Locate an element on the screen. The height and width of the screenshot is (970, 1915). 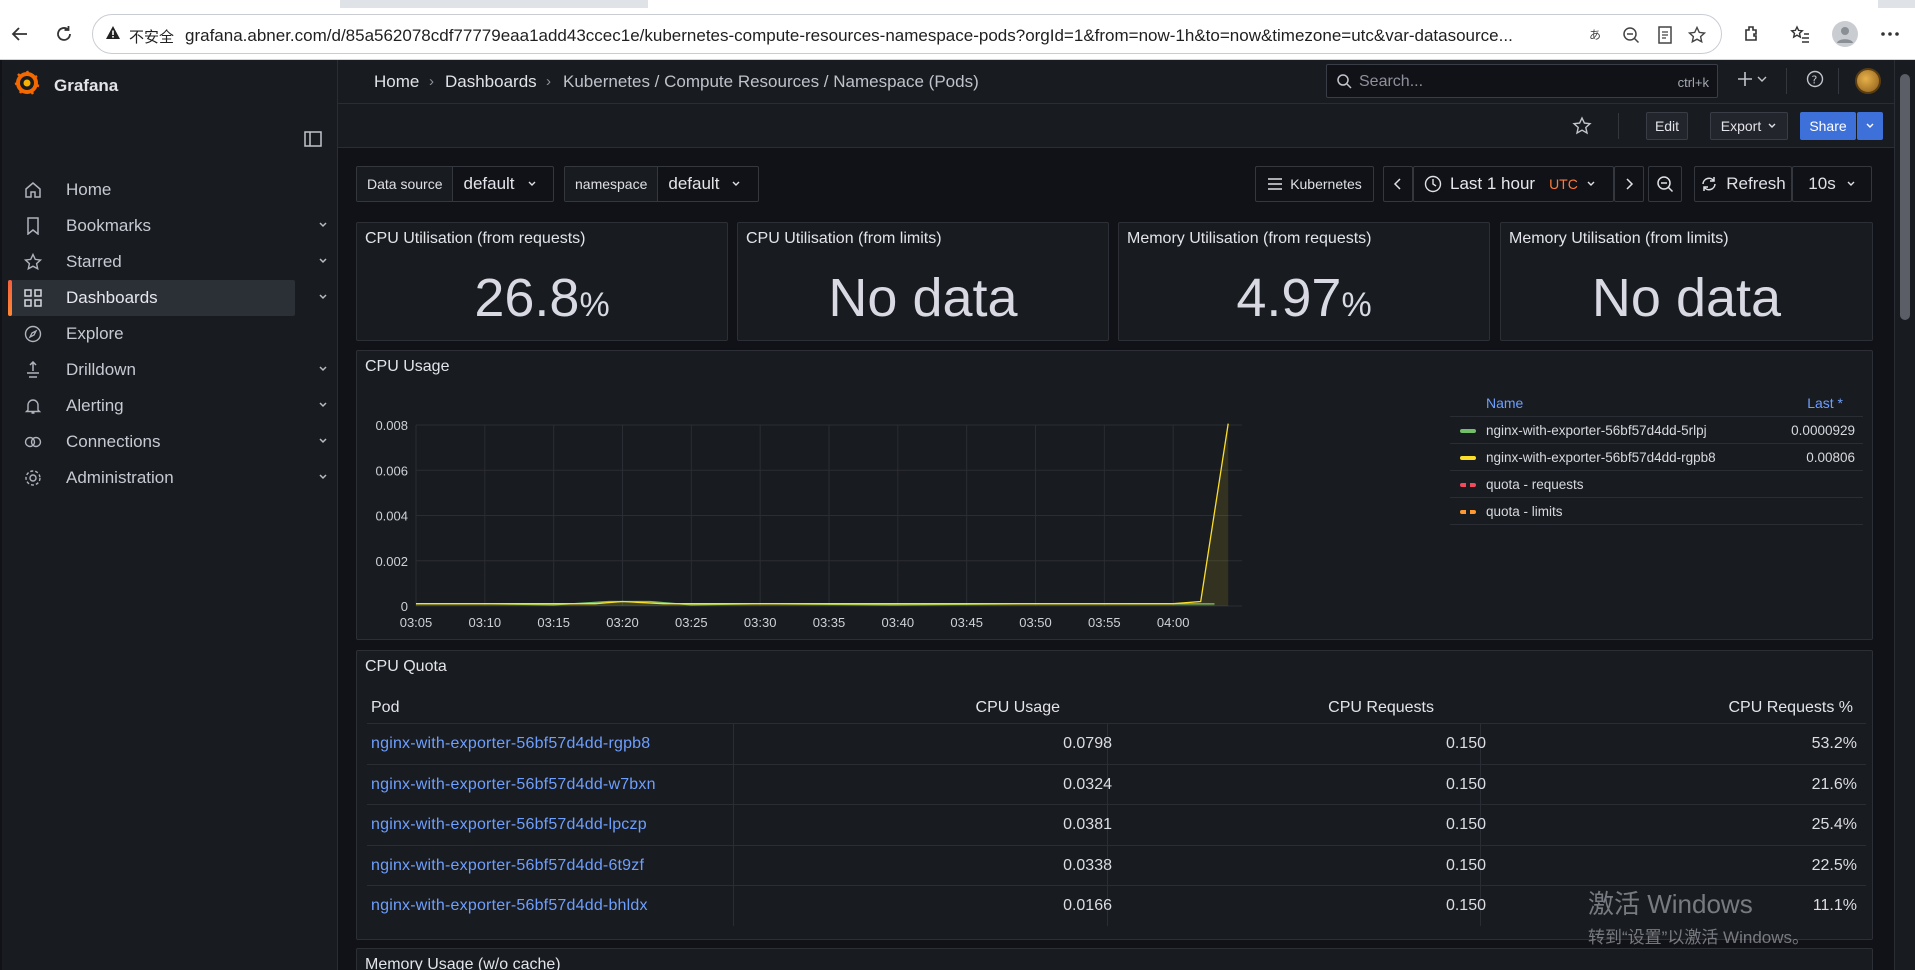
stat-panel-memory-requests: Memory Utilisation (from requests) 4.97% is located at coordinates (1304, 281).